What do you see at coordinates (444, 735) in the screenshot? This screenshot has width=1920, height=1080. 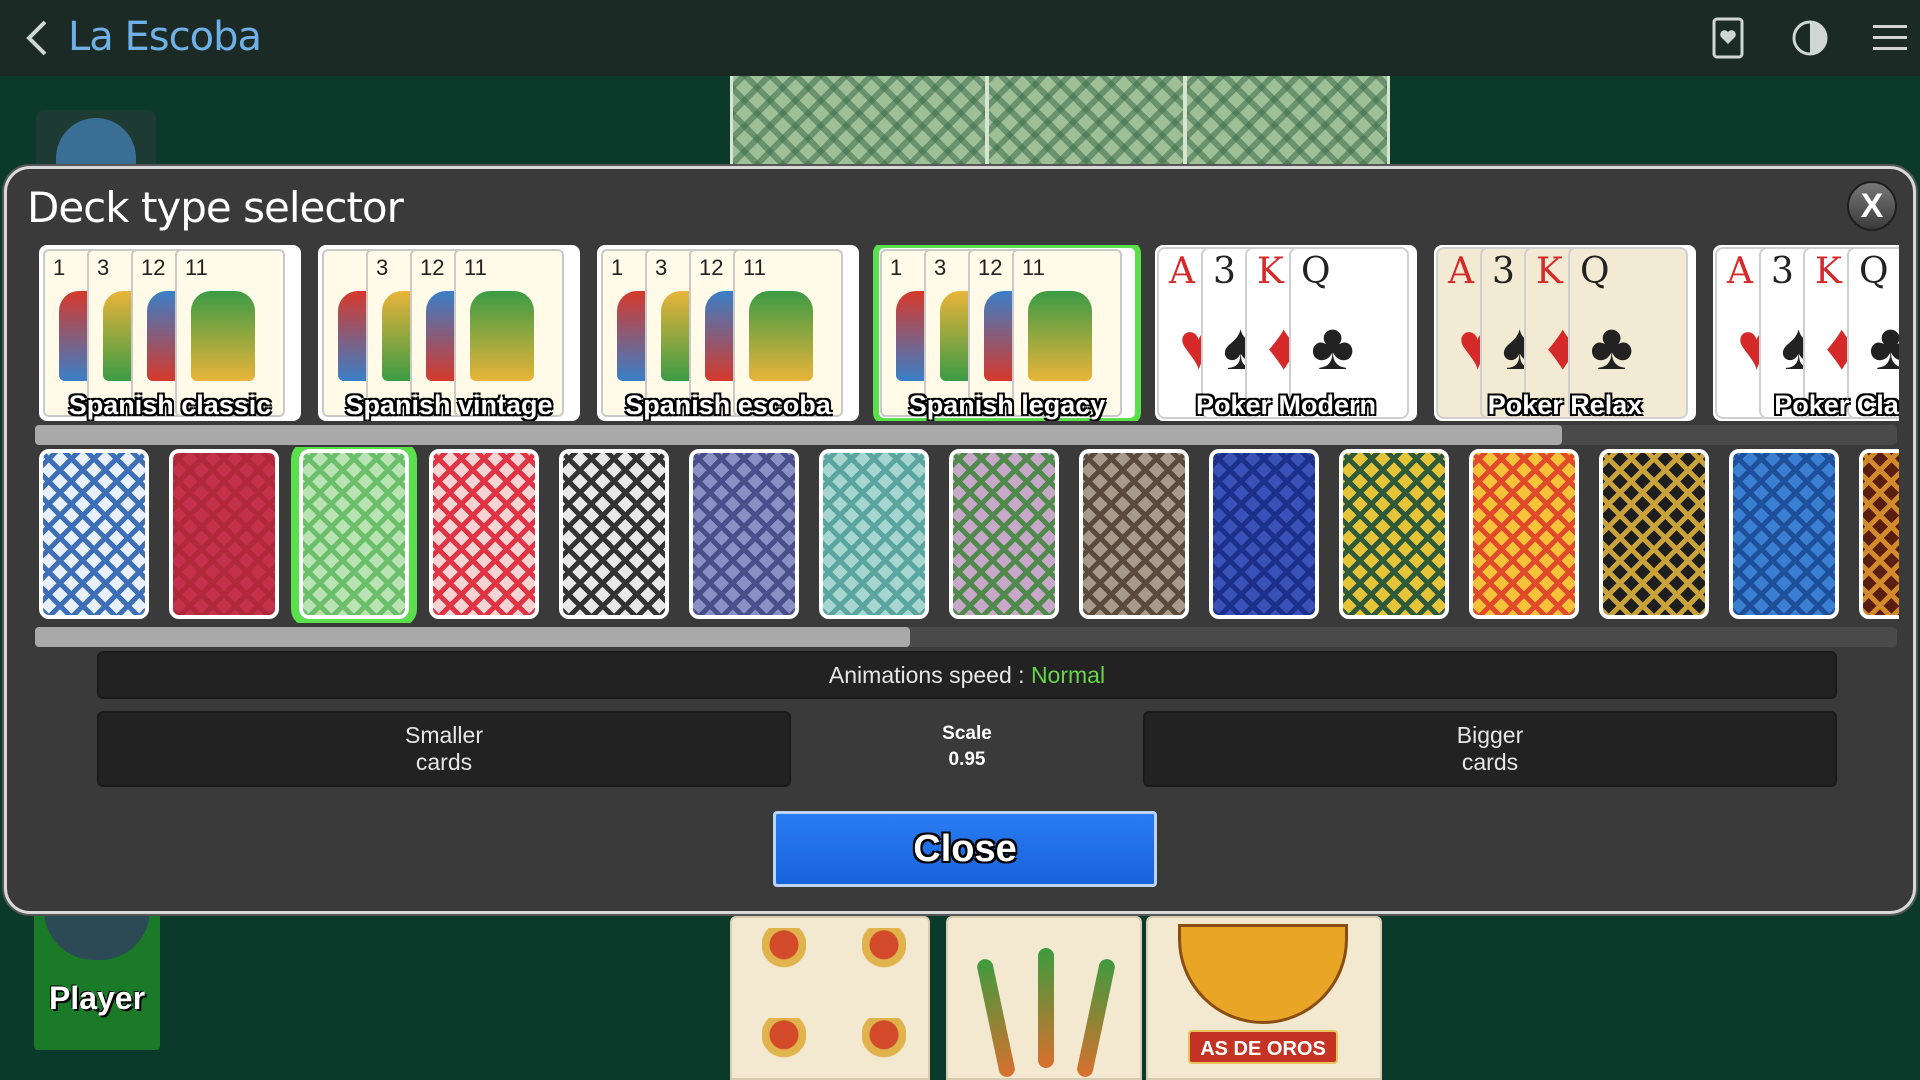 I see `smaller-cards-label-line1: Smaller` at bounding box center [444, 735].